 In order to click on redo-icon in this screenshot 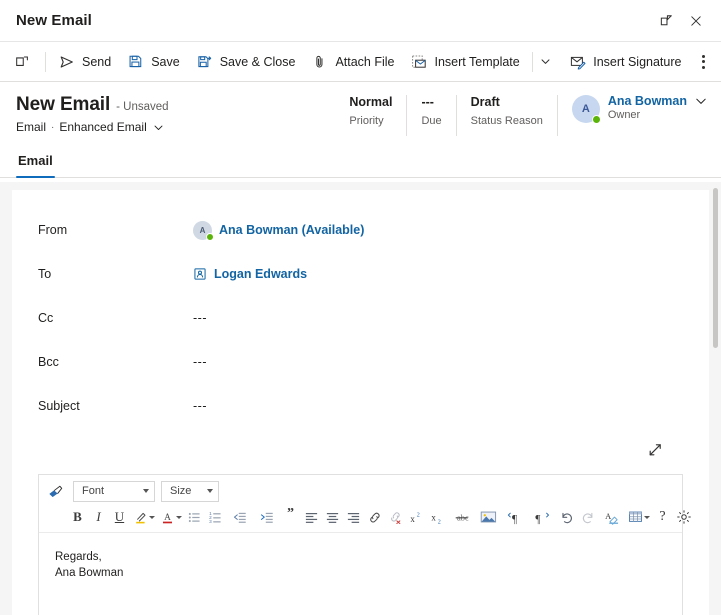, I will do `click(587, 517)`.